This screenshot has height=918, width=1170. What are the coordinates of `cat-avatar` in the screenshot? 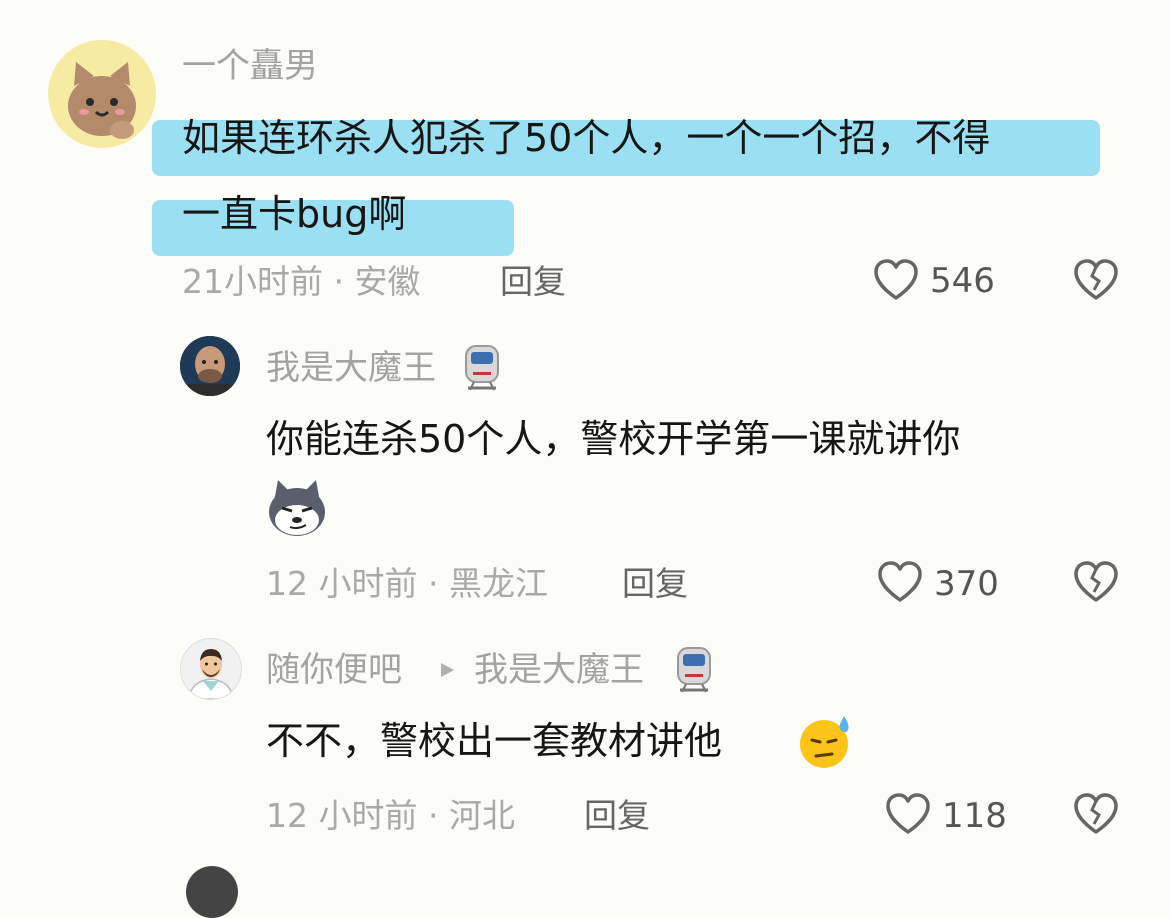 It's located at (102, 94).